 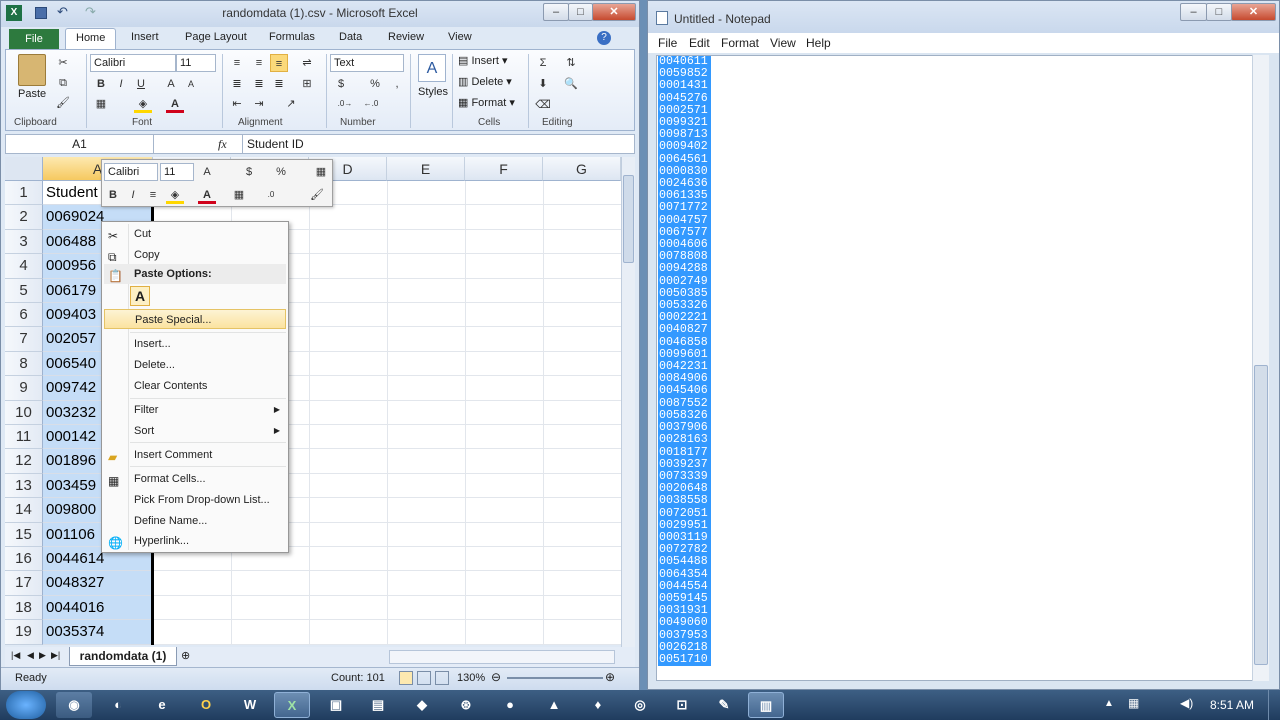 What do you see at coordinates (195, 410) in the screenshot?
I see `menu-item-filter: Filter ▶` at bounding box center [195, 410].